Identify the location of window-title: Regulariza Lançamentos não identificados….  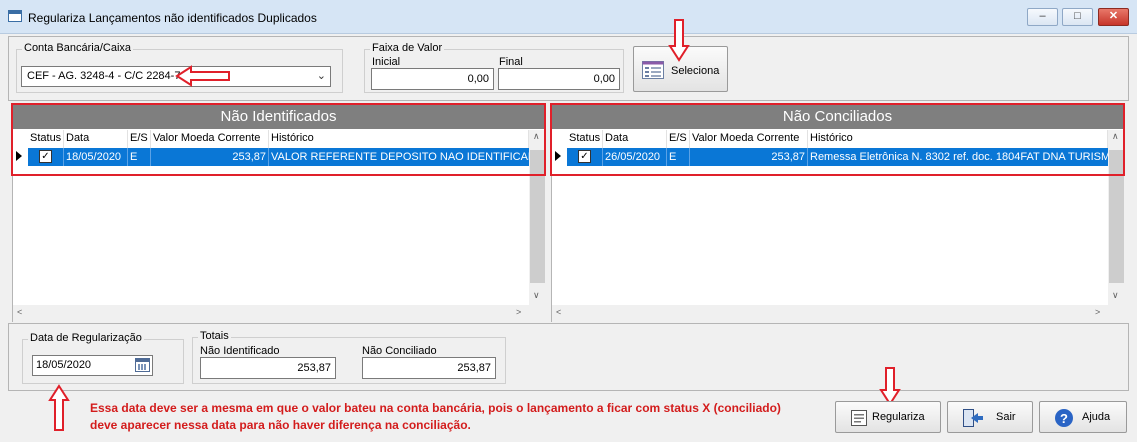
(172, 18).